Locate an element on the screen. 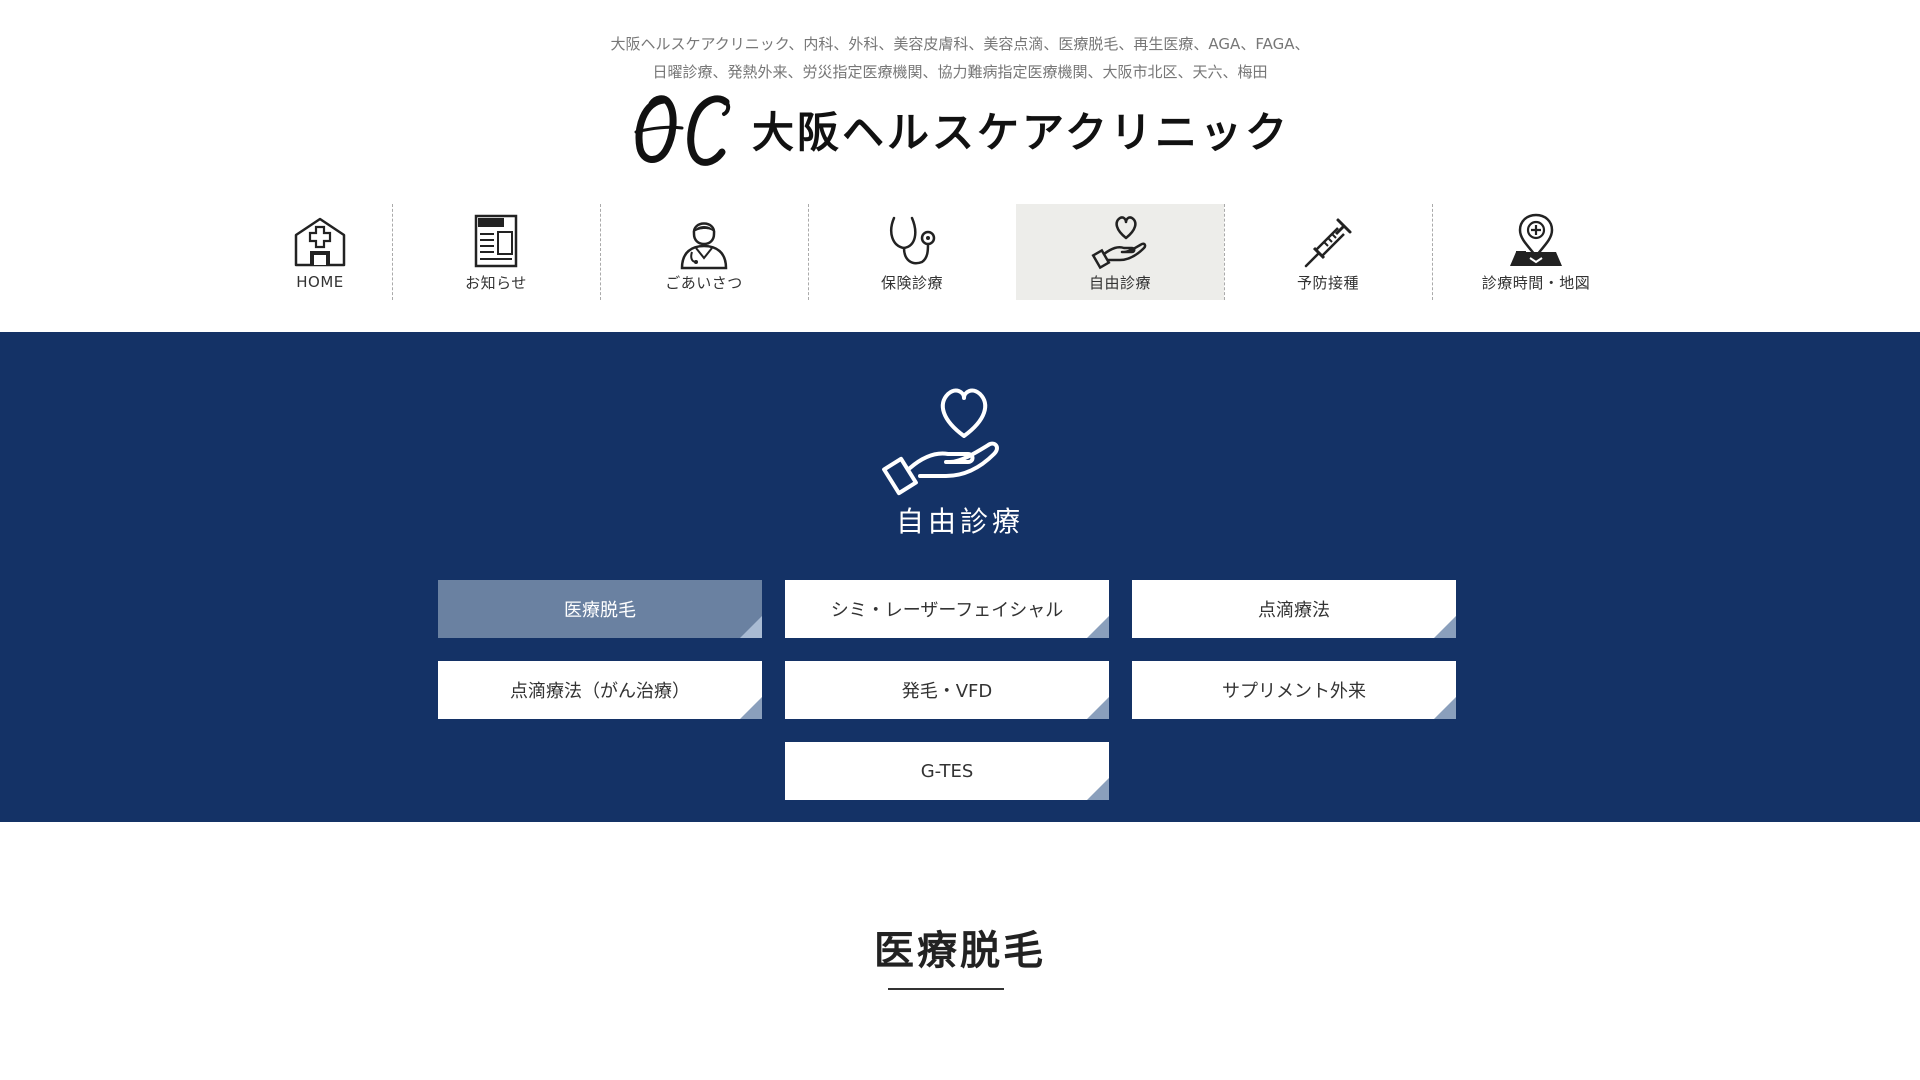 Image resolution: width=1920 pixels, height=1080 pixels. treatment-button-label: シミ・レーザーフェイシャル is located at coordinates (947, 610).